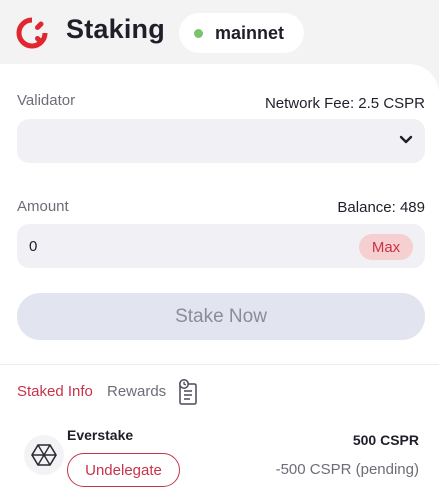  I want to click on validator-label: Validator, so click(46, 100).